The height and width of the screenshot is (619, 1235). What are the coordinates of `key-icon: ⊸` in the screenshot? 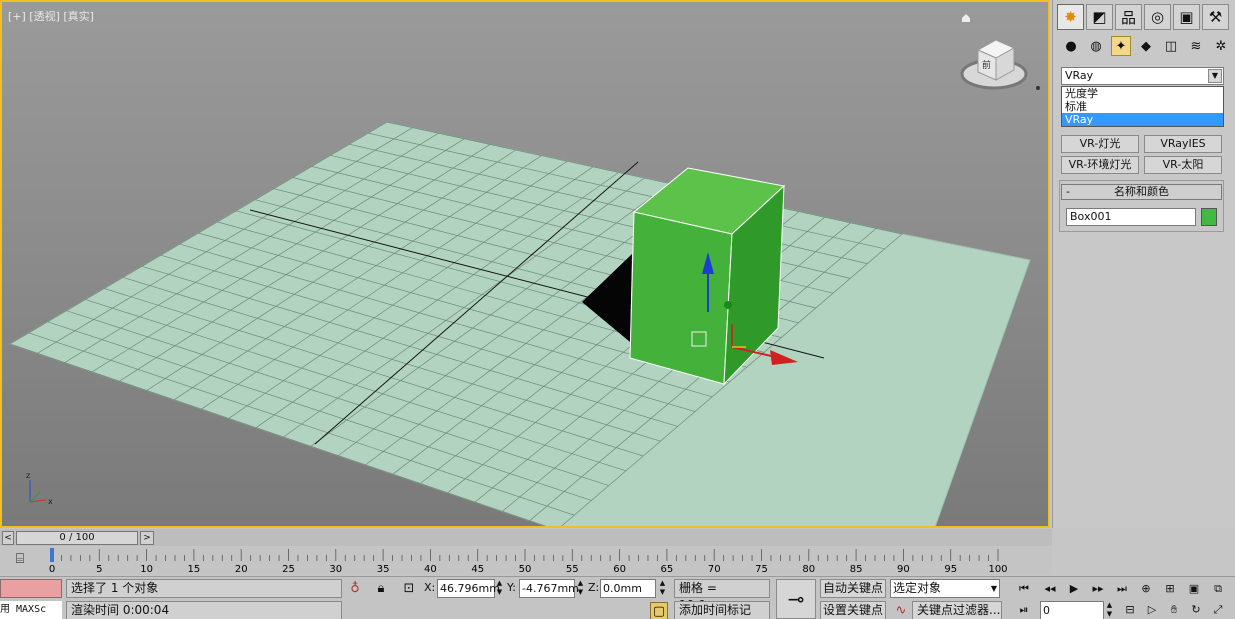 It's located at (796, 599).